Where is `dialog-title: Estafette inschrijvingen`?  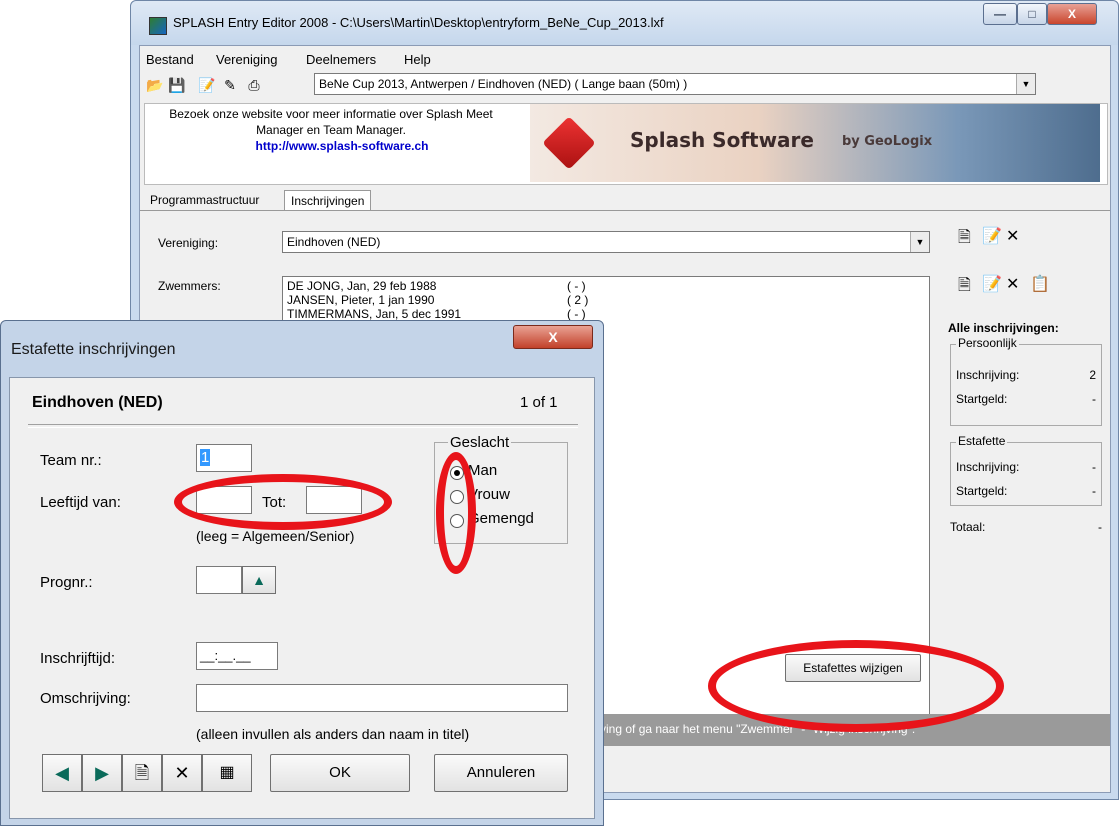 dialog-title: Estafette inschrijvingen is located at coordinates (93, 349).